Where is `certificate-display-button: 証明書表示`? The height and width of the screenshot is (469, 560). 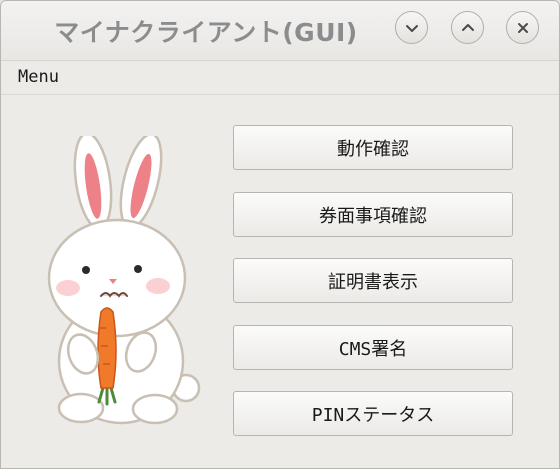
certificate-display-button: 証明書表示 is located at coordinates (373, 280).